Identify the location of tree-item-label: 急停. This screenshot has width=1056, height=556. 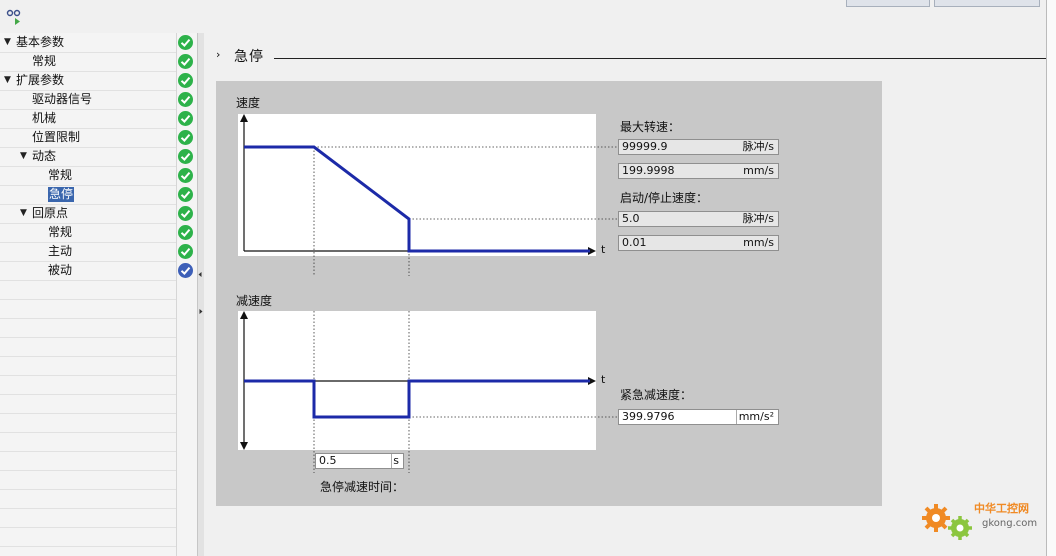
(61, 194).